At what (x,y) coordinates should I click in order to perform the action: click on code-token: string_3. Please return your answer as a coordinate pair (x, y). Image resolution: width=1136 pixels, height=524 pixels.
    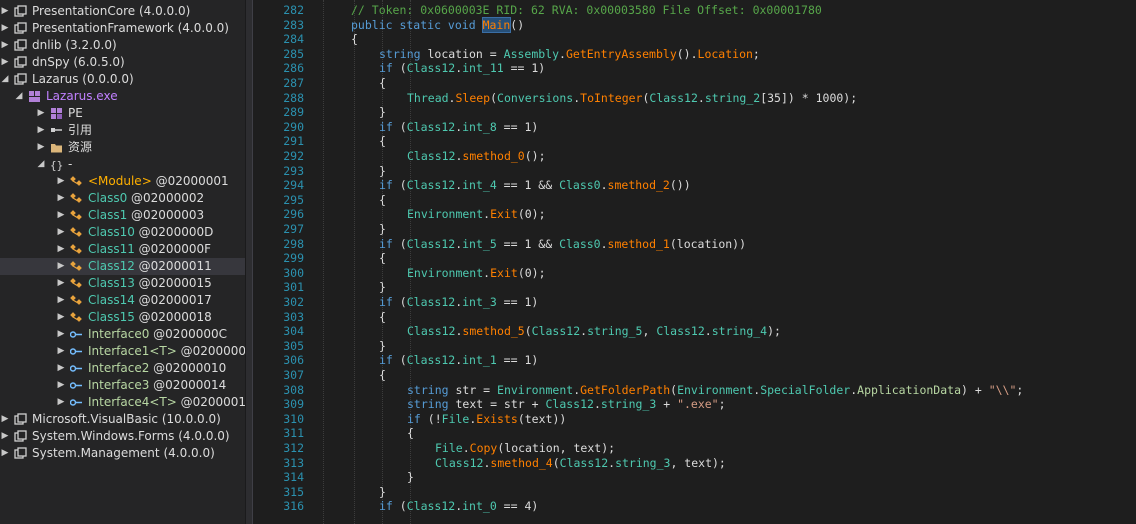
    Looking at the image, I should click on (628, 404).